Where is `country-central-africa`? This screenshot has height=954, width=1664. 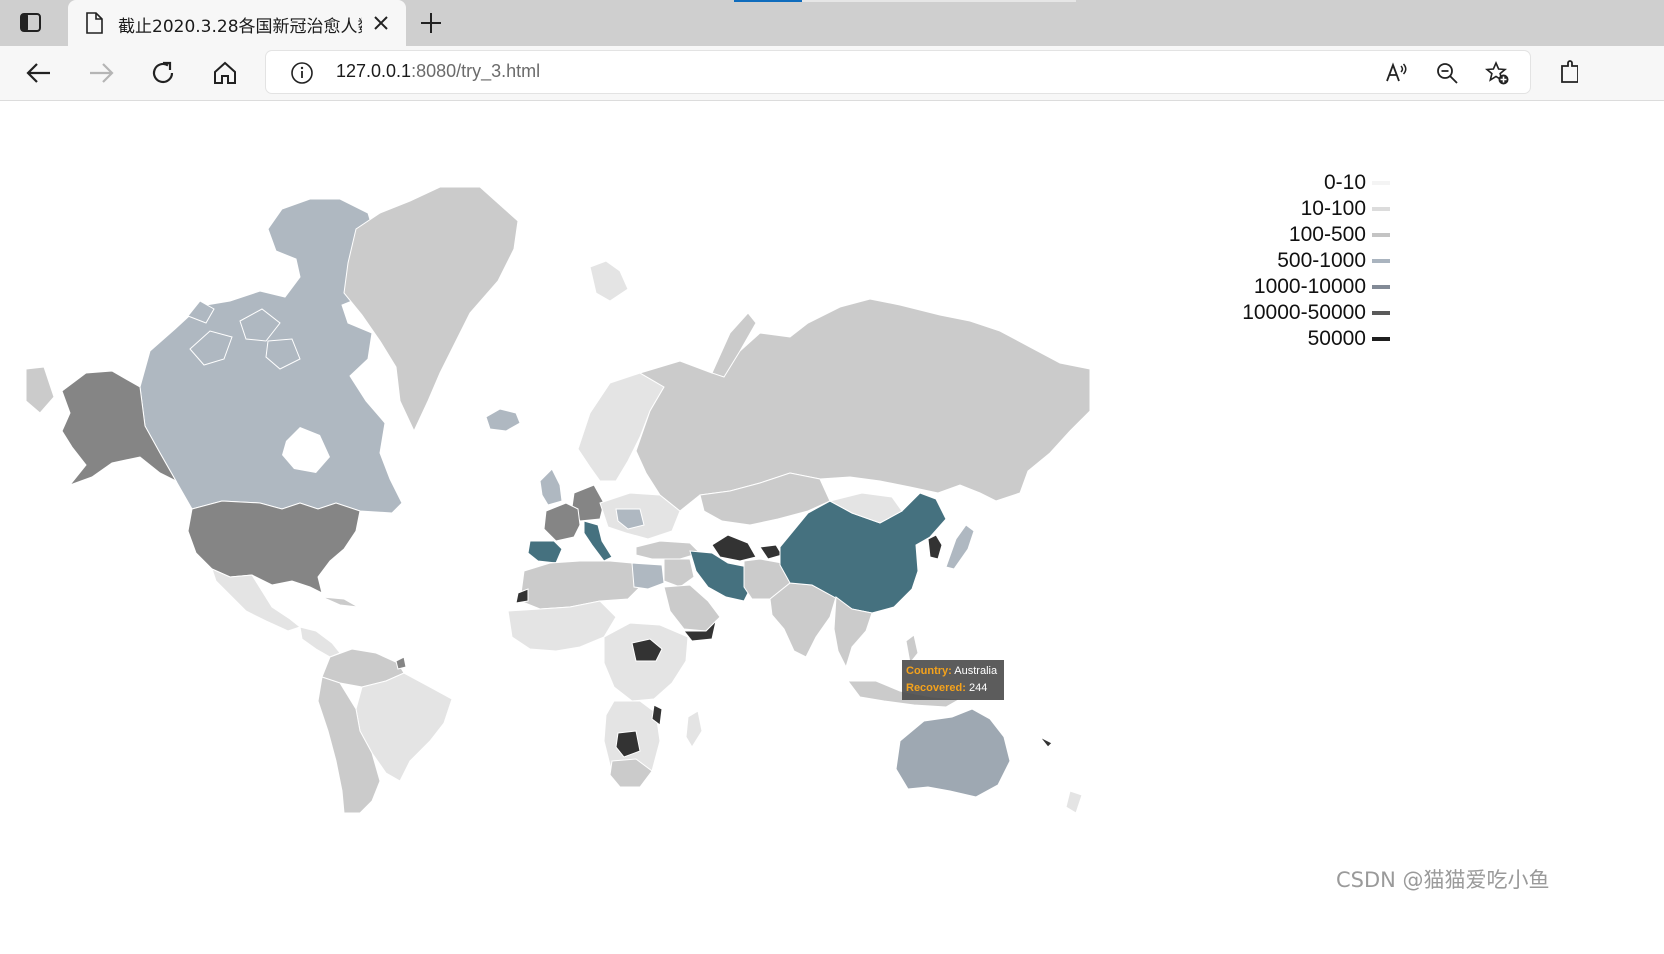 country-central-africa is located at coordinates (646, 662).